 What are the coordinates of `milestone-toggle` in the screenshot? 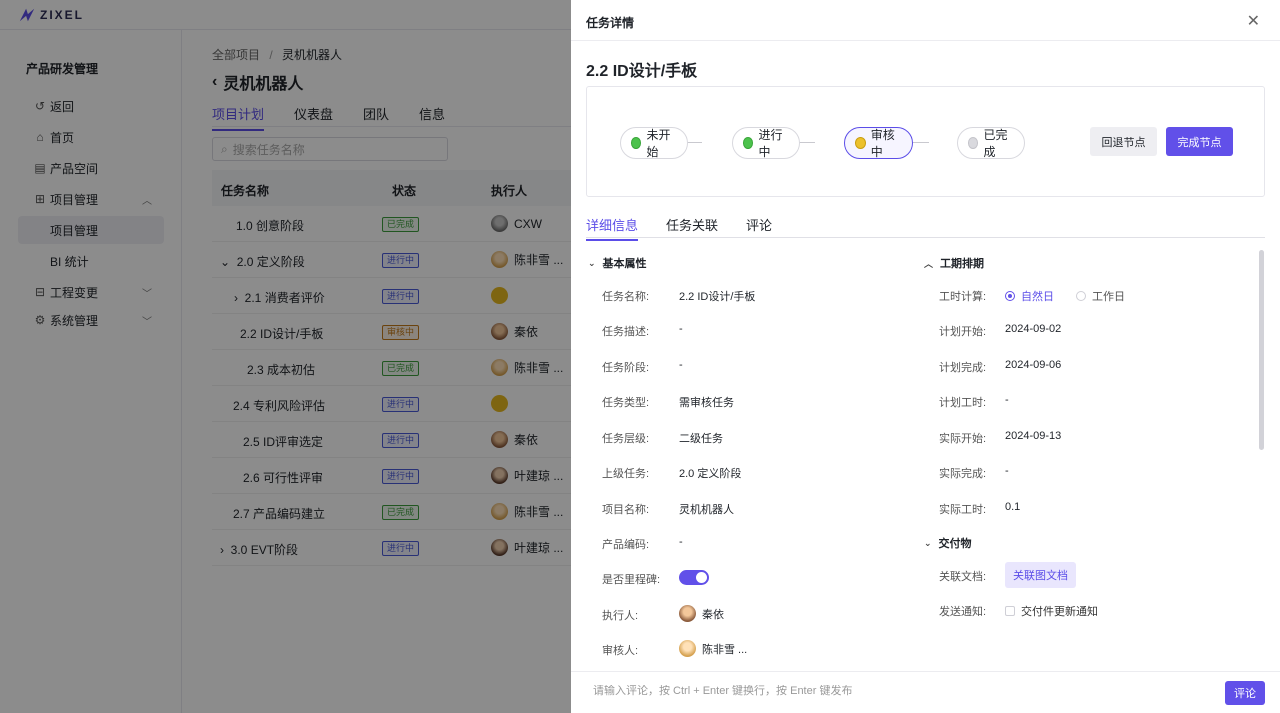 It's located at (694, 577).